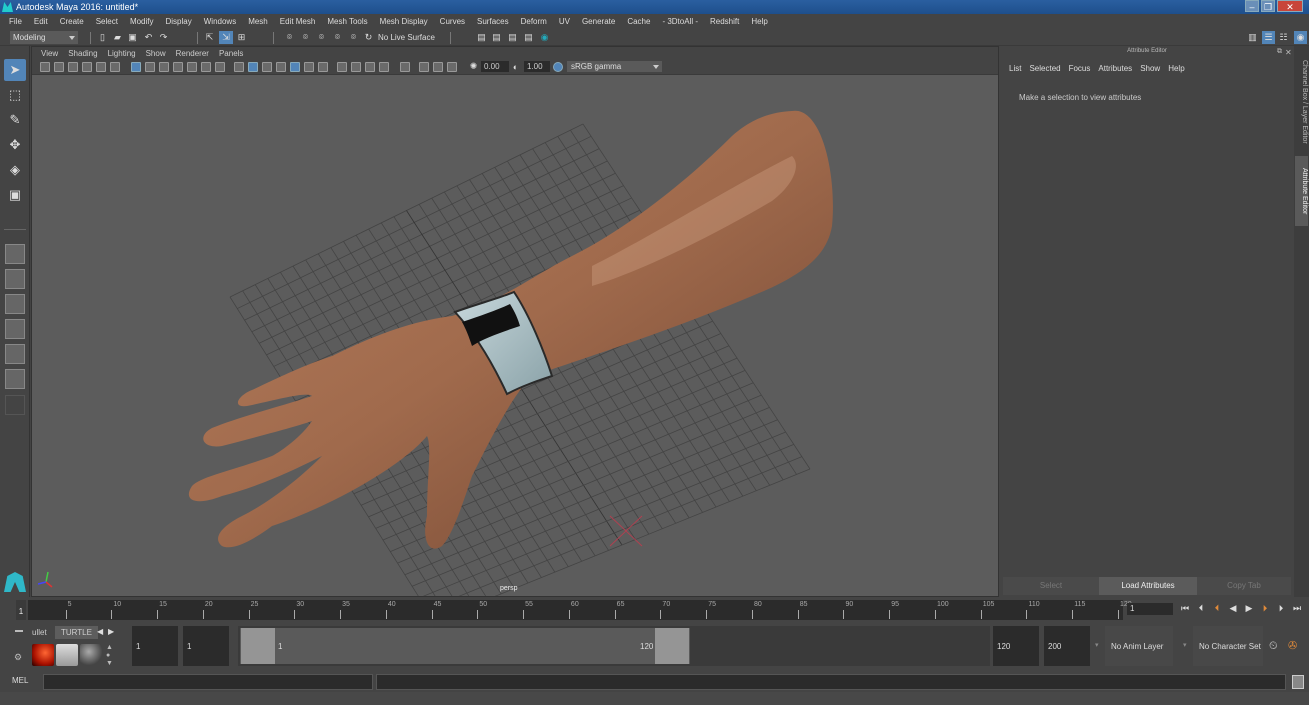 The height and width of the screenshot is (705, 1309). I want to click on animation-start-field: 1, so click(155, 646).